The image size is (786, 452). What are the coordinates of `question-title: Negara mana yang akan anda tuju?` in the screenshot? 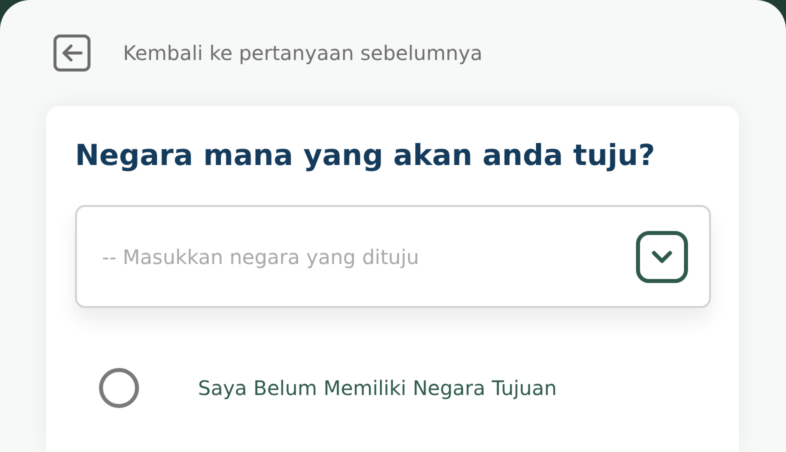 It's located at (365, 155).